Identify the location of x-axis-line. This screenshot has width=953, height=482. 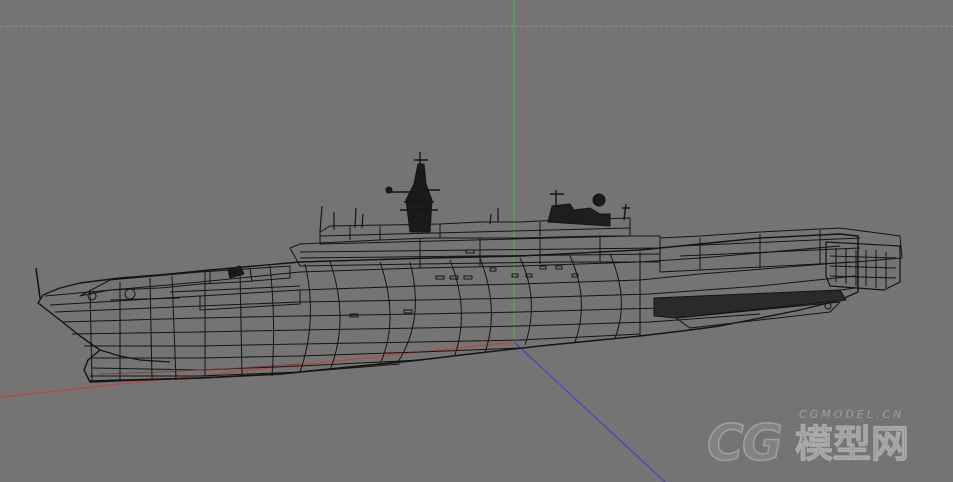
(257, 369).